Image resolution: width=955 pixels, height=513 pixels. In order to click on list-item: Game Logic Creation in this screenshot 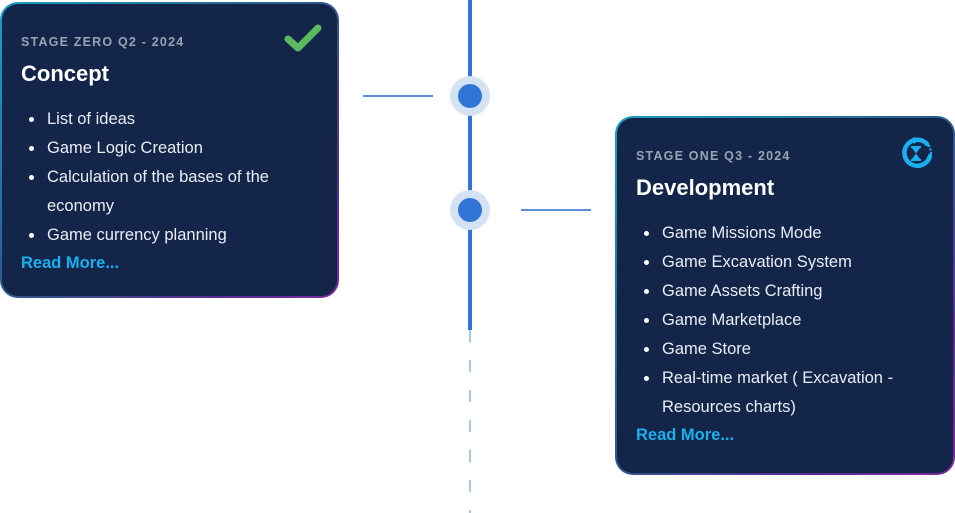, I will do `click(170, 148)`.